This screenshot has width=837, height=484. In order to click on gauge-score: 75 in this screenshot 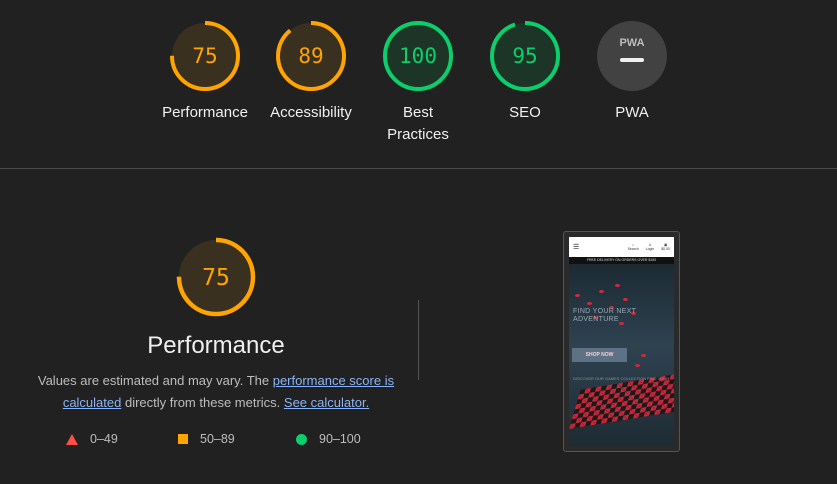, I will do `click(204, 56)`.